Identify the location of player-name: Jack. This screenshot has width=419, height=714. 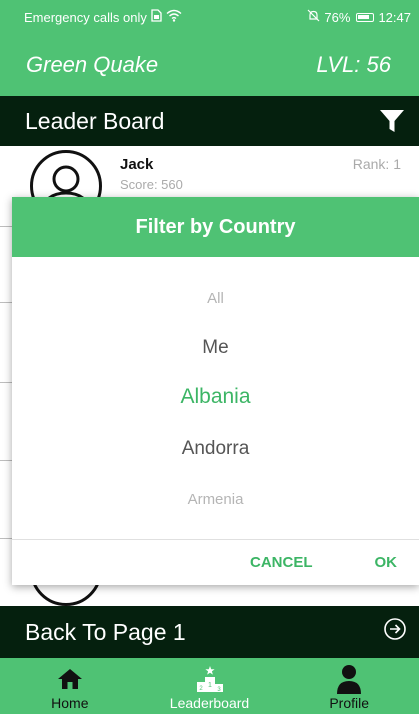
(137, 164).